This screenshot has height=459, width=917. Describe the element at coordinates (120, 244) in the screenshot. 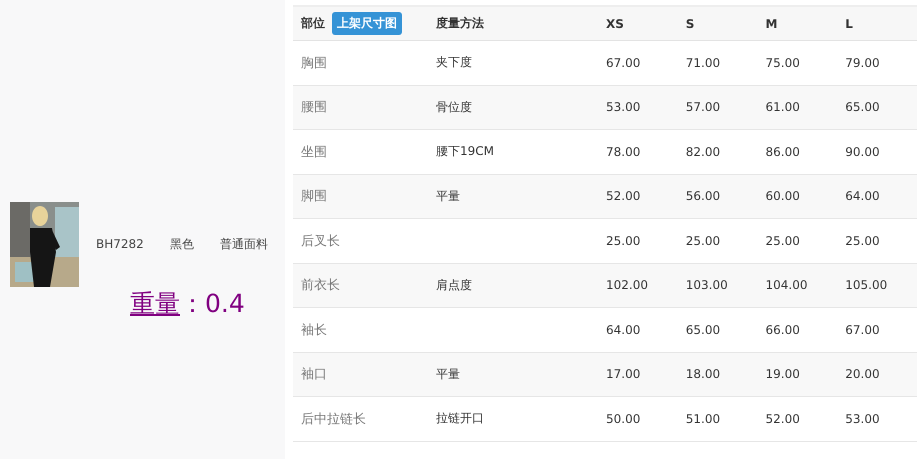

I see `product-code: BH7282` at that location.